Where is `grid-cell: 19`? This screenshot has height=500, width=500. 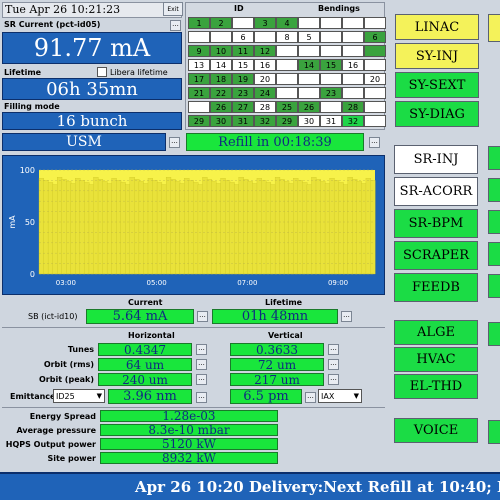 grid-cell: 19 is located at coordinates (243, 79).